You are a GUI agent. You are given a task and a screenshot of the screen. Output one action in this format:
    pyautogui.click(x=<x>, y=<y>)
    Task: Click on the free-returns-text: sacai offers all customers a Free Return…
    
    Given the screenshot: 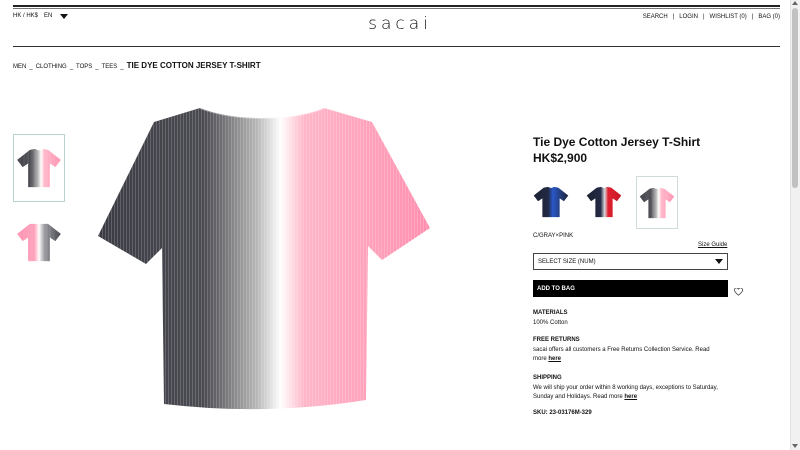 What is the action you would take?
    pyautogui.click(x=628, y=355)
    